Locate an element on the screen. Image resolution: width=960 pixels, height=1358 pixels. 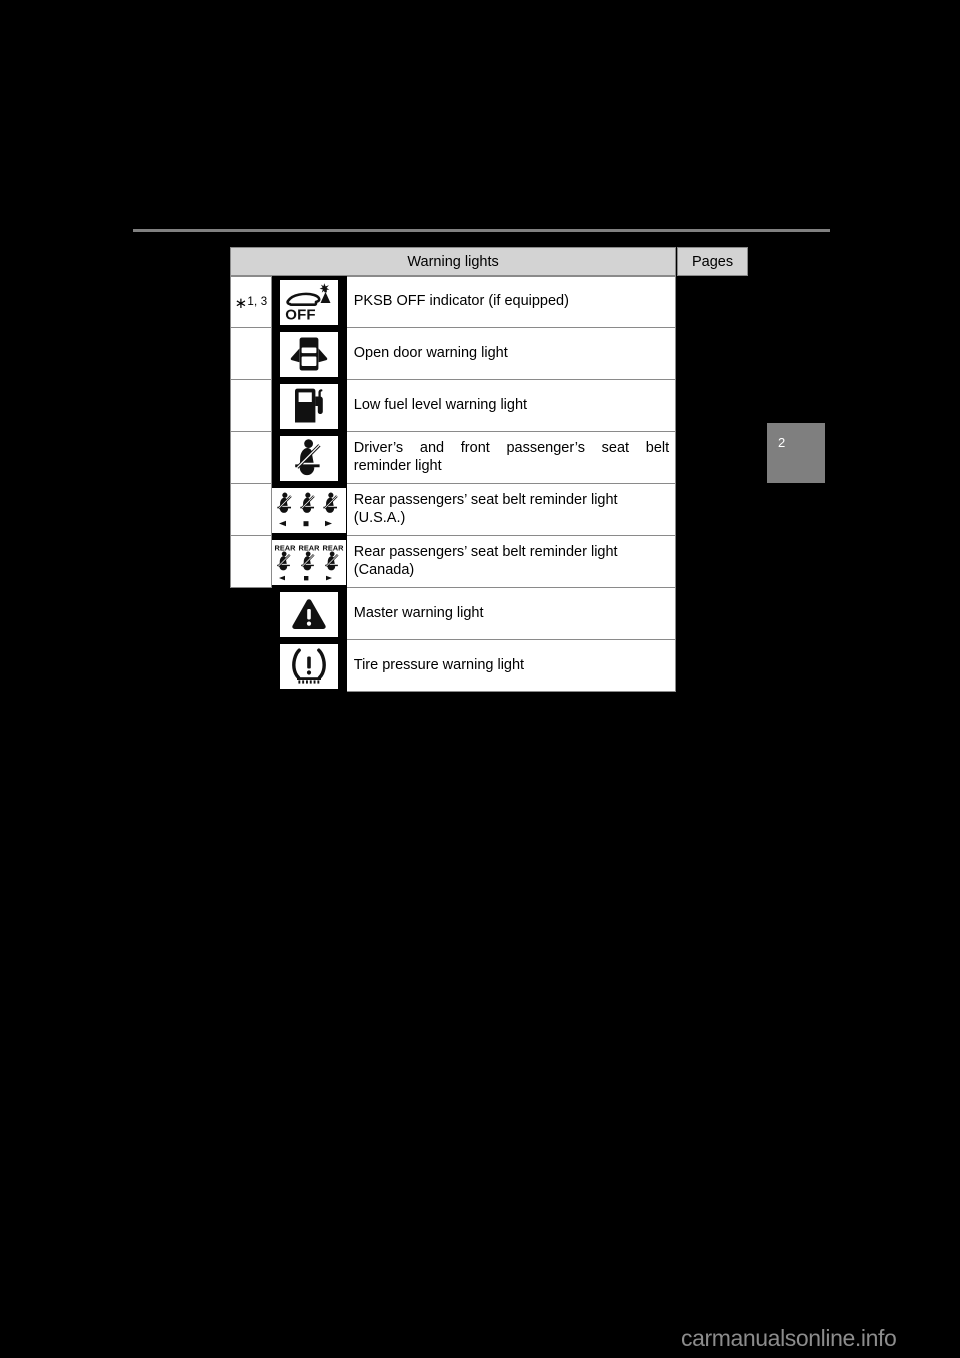
row-label-line-2: (Canada) is located at coordinates (384, 569).